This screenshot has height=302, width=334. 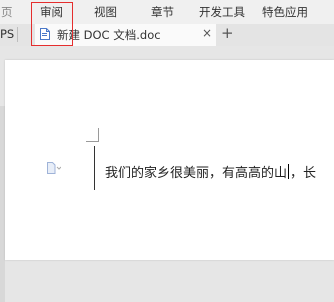 What do you see at coordinates (285, 12) in the screenshot?
I see `menu-item-special-apps: 特色应用` at bounding box center [285, 12].